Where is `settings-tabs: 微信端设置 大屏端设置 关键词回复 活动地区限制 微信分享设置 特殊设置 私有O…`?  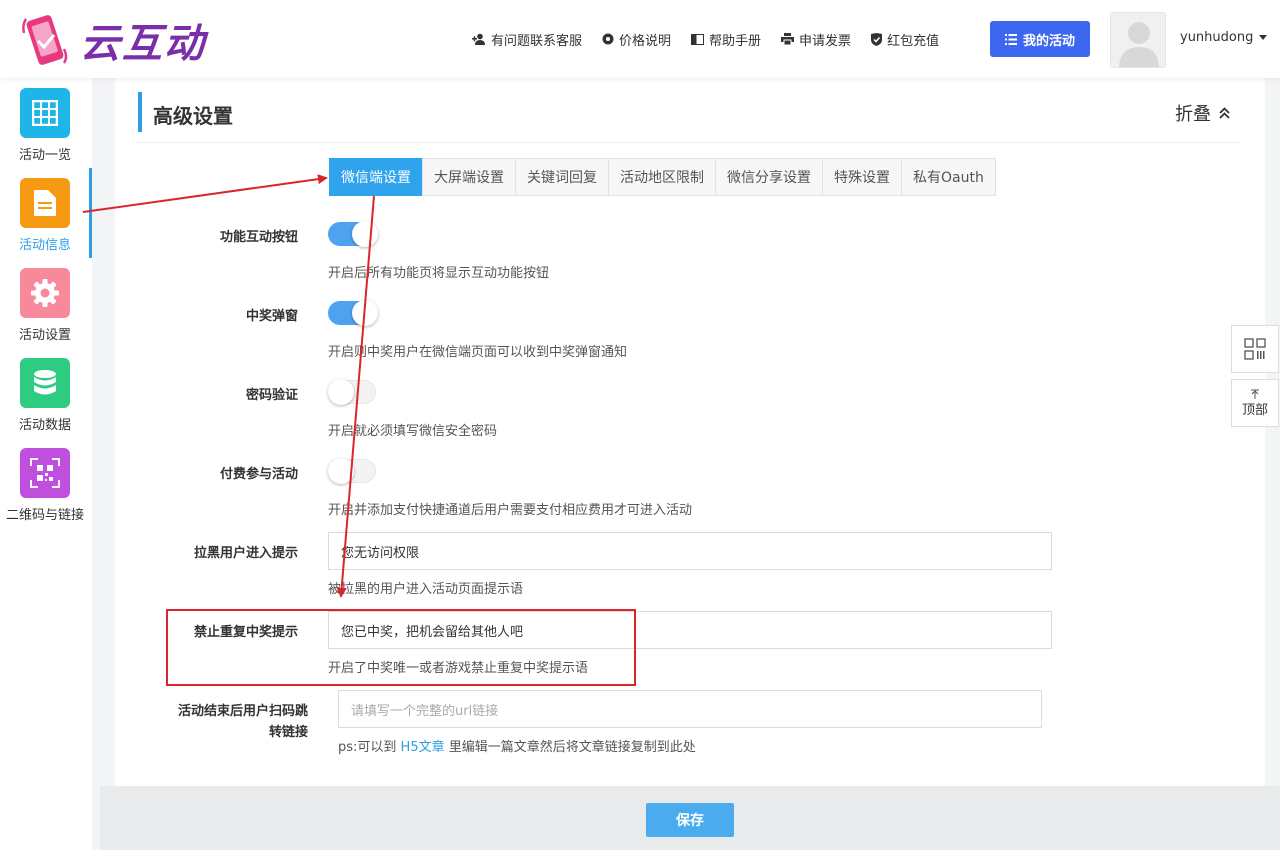 settings-tabs: 微信端设置 大屏端设置 关键词回复 活动地区限制 微信分享设置 特殊设置 私有O… is located at coordinates (662, 177).